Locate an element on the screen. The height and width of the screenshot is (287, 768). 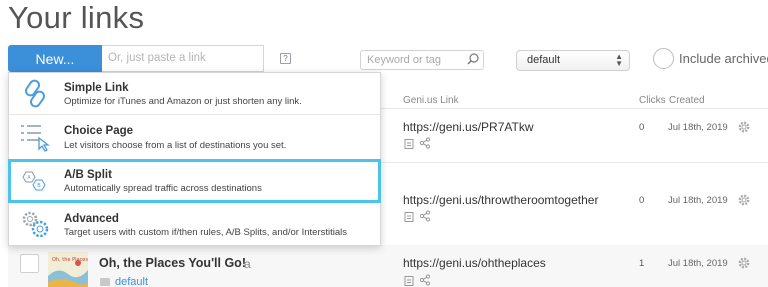
row-1-url: https://geni.us/PR7ATkw is located at coordinates (468, 127).